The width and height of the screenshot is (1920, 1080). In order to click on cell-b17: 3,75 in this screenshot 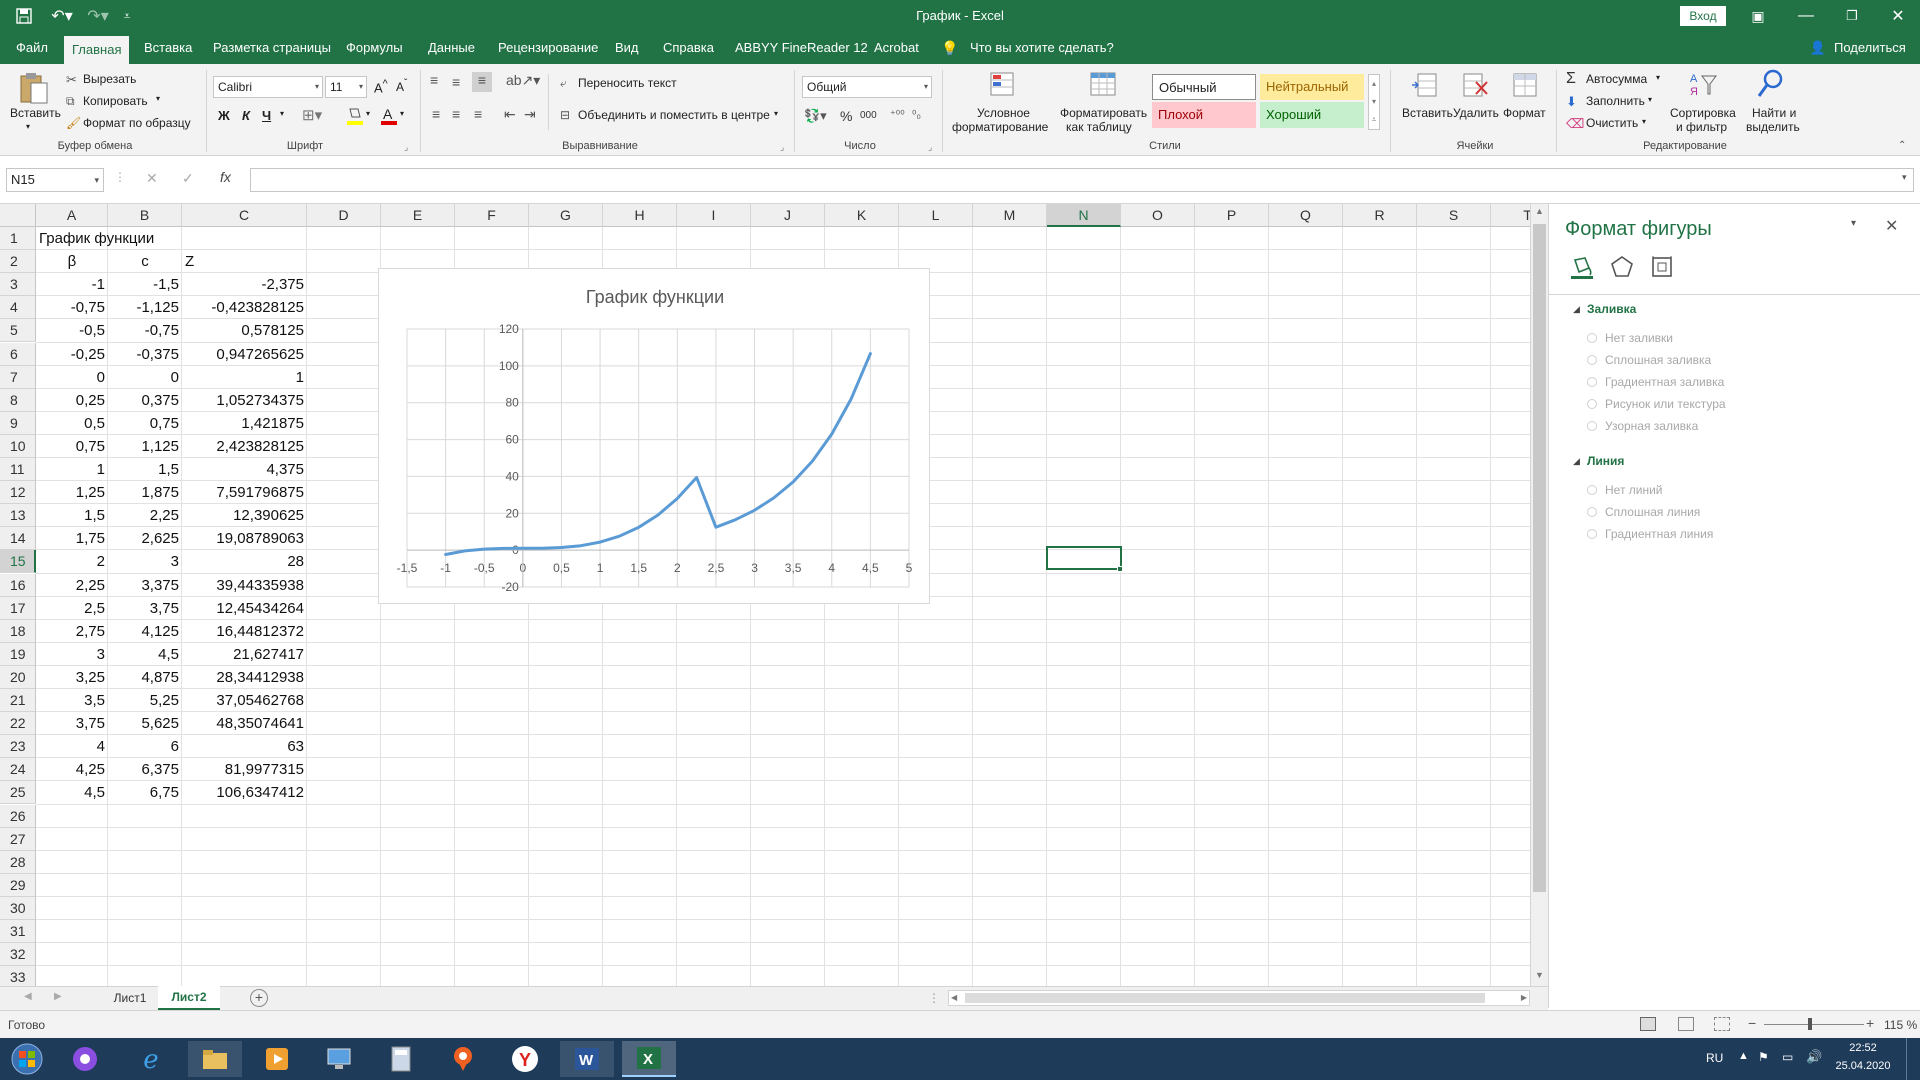, I will do `click(145, 608)`.